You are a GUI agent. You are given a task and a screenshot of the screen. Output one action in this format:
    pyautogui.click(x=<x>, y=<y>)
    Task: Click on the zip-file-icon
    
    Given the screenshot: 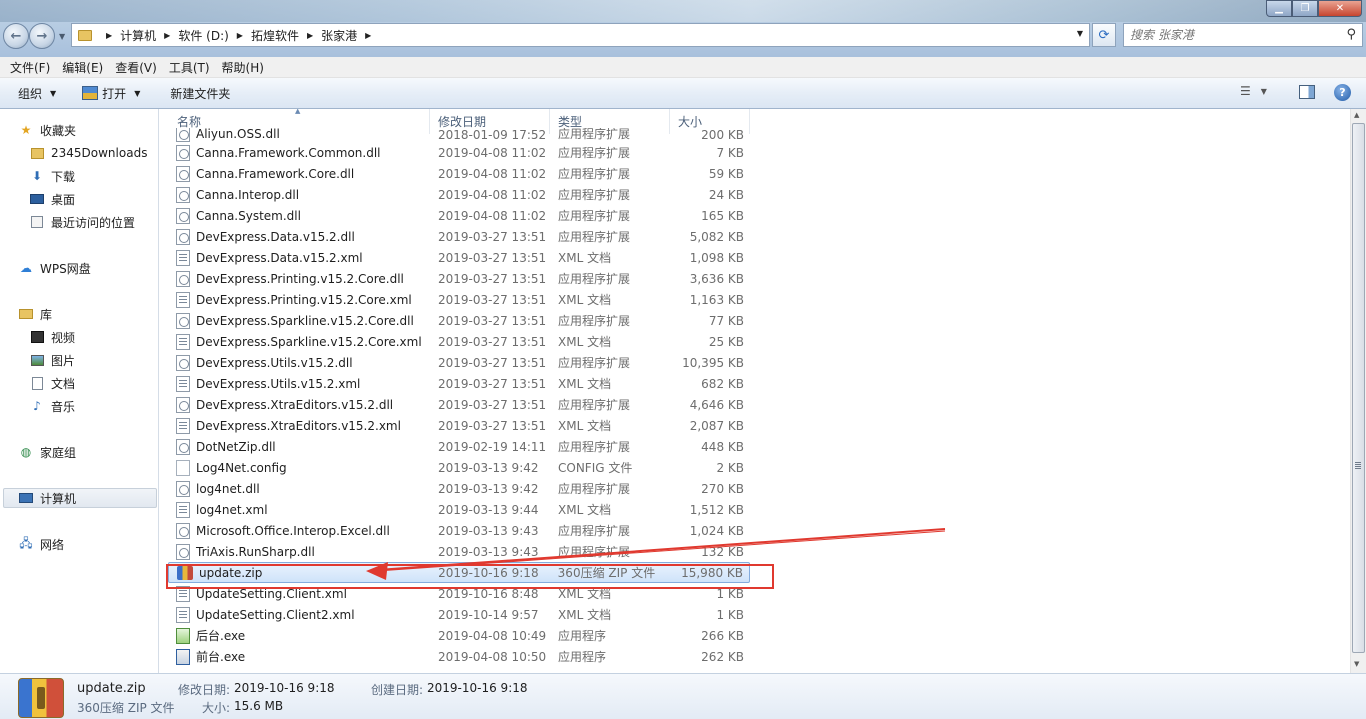 What is the action you would take?
    pyautogui.click(x=185, y=572)
    